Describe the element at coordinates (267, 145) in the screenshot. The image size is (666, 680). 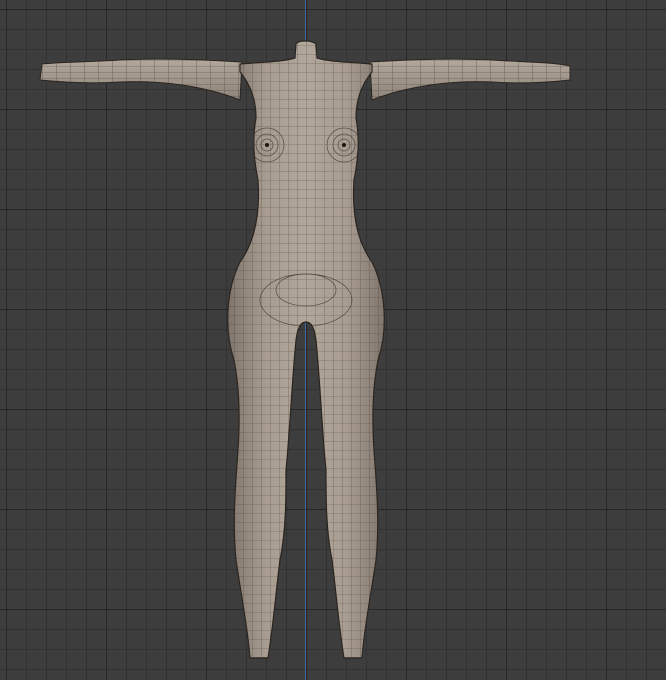
I see `left-chest-pole` at that location.